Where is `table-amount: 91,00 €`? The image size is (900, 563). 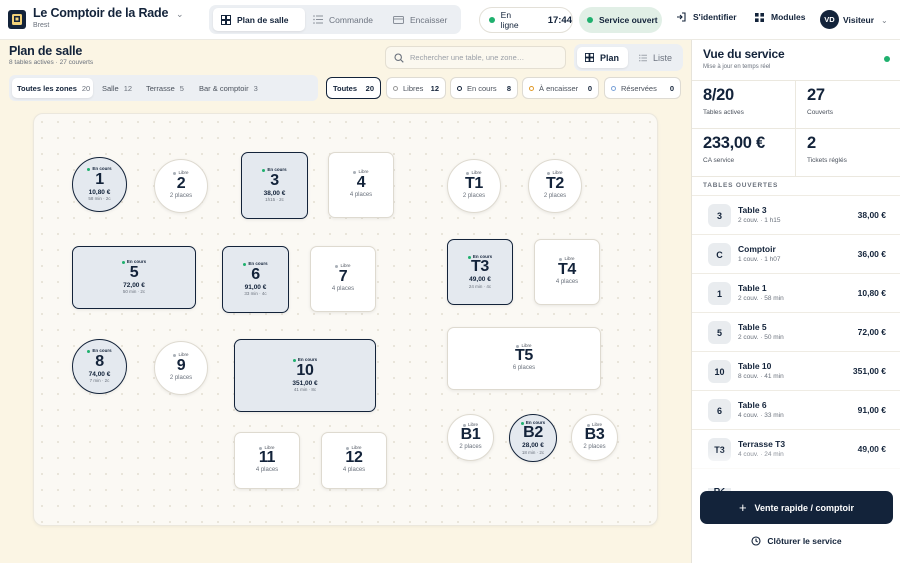 table-amount: 91,00 € is located at coordinates (255, 287).